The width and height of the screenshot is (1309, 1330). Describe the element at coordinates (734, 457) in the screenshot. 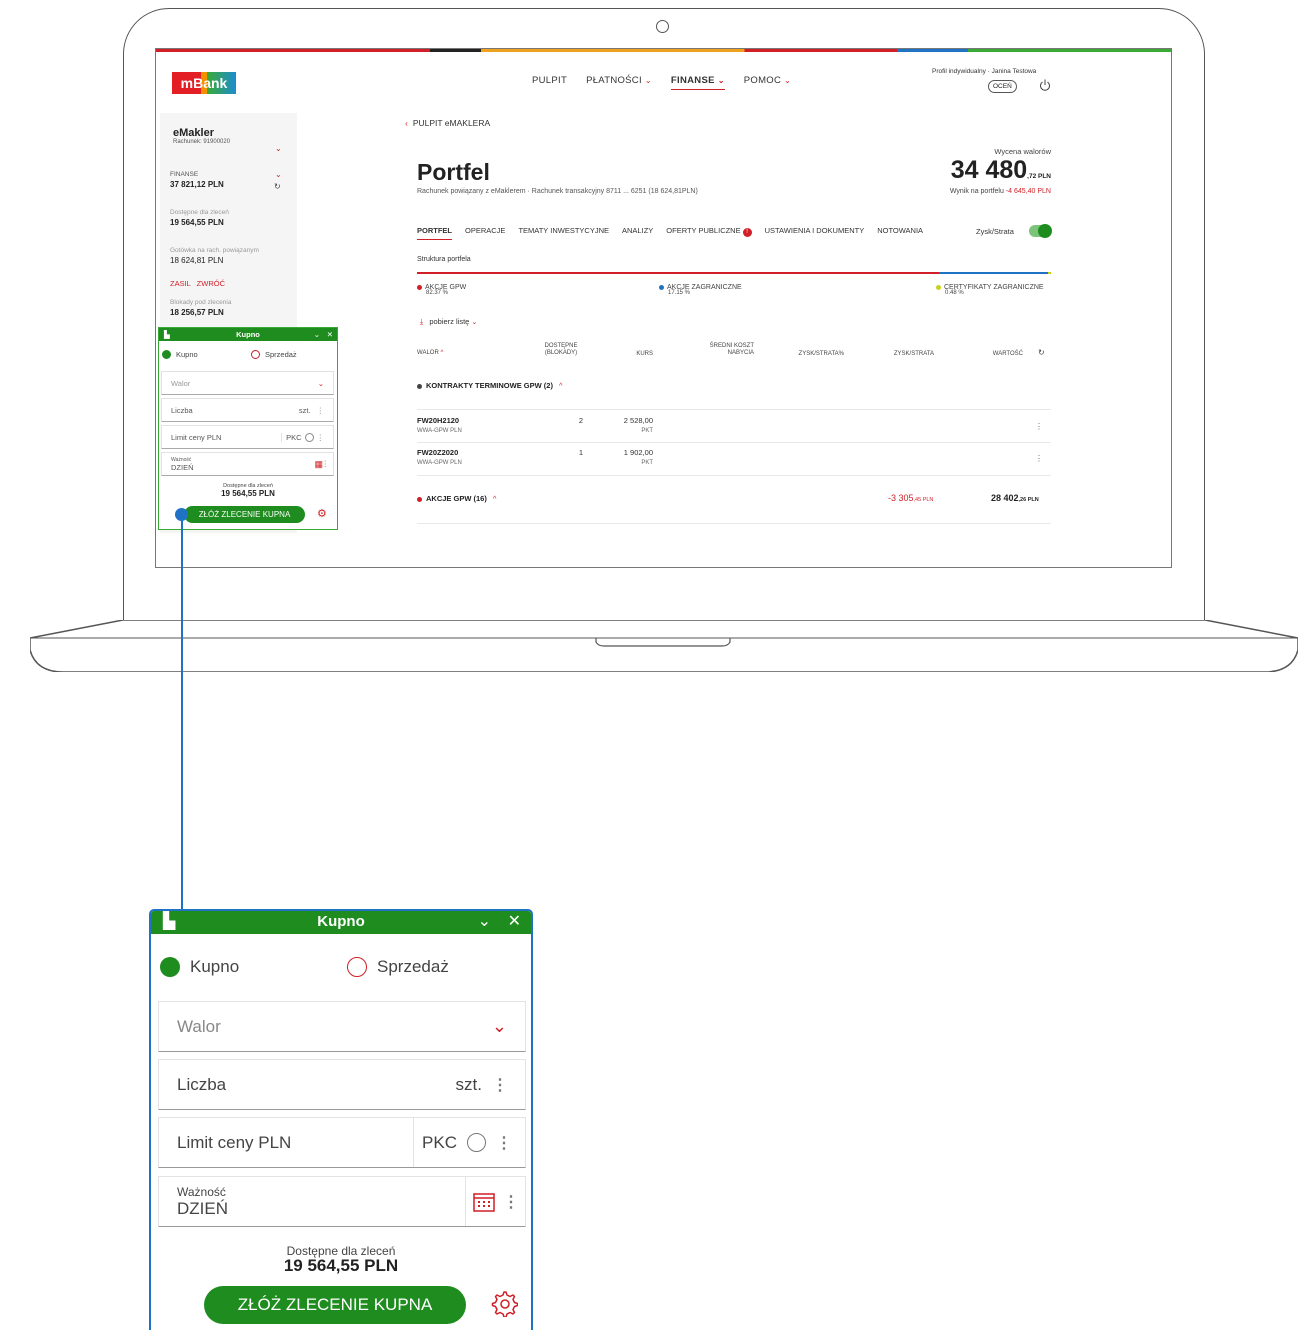

I see `table-row: FW20Z2020 WWA-GPW PLN 1 1 902,00 PKT ⋮` at that location.